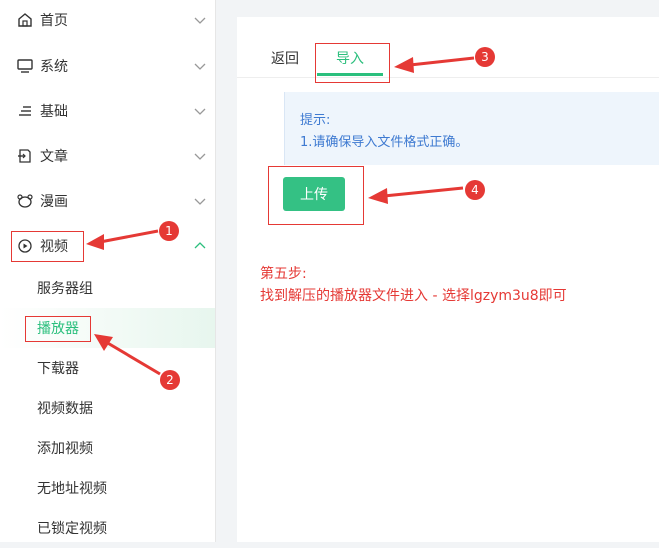 The height and width of the screenshot is (548, 659). Describe the element at coordinates (315, 120) in the screenshot. I see `notice-title: 提示:` at that location.